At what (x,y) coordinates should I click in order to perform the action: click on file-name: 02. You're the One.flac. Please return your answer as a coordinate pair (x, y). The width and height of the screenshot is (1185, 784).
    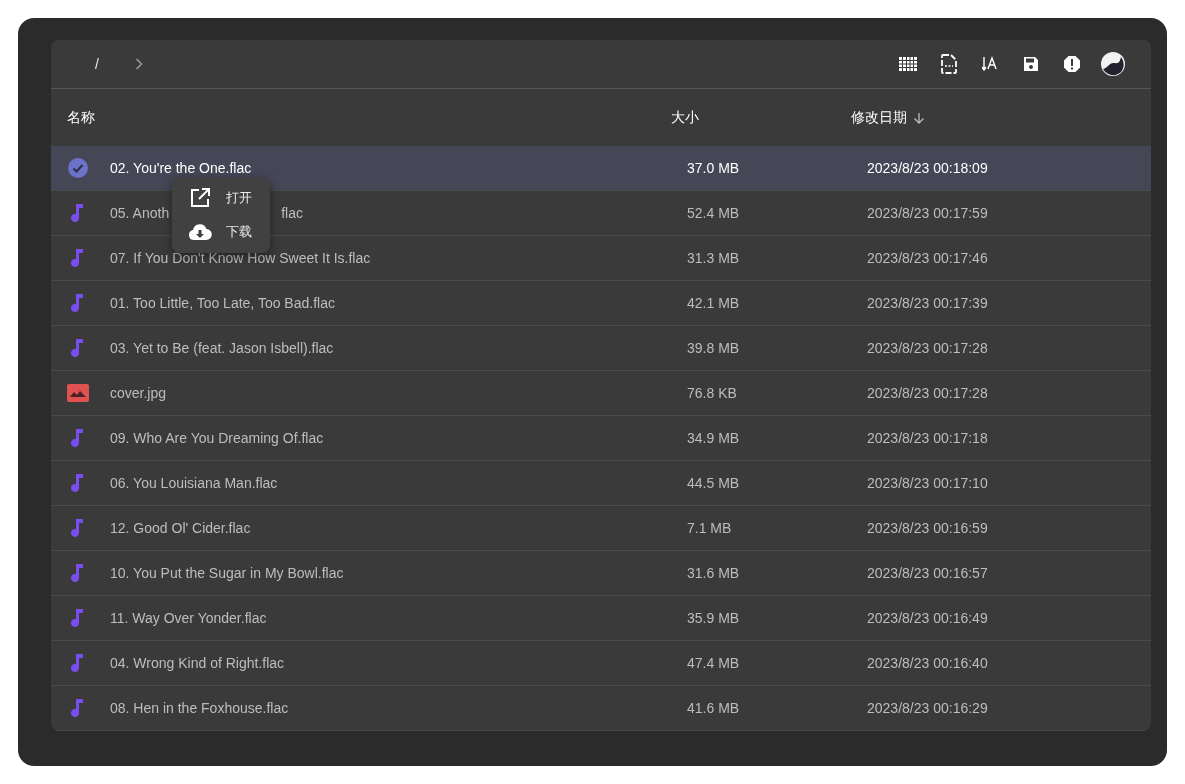
    Looking at the image, I should click on (181, 168).